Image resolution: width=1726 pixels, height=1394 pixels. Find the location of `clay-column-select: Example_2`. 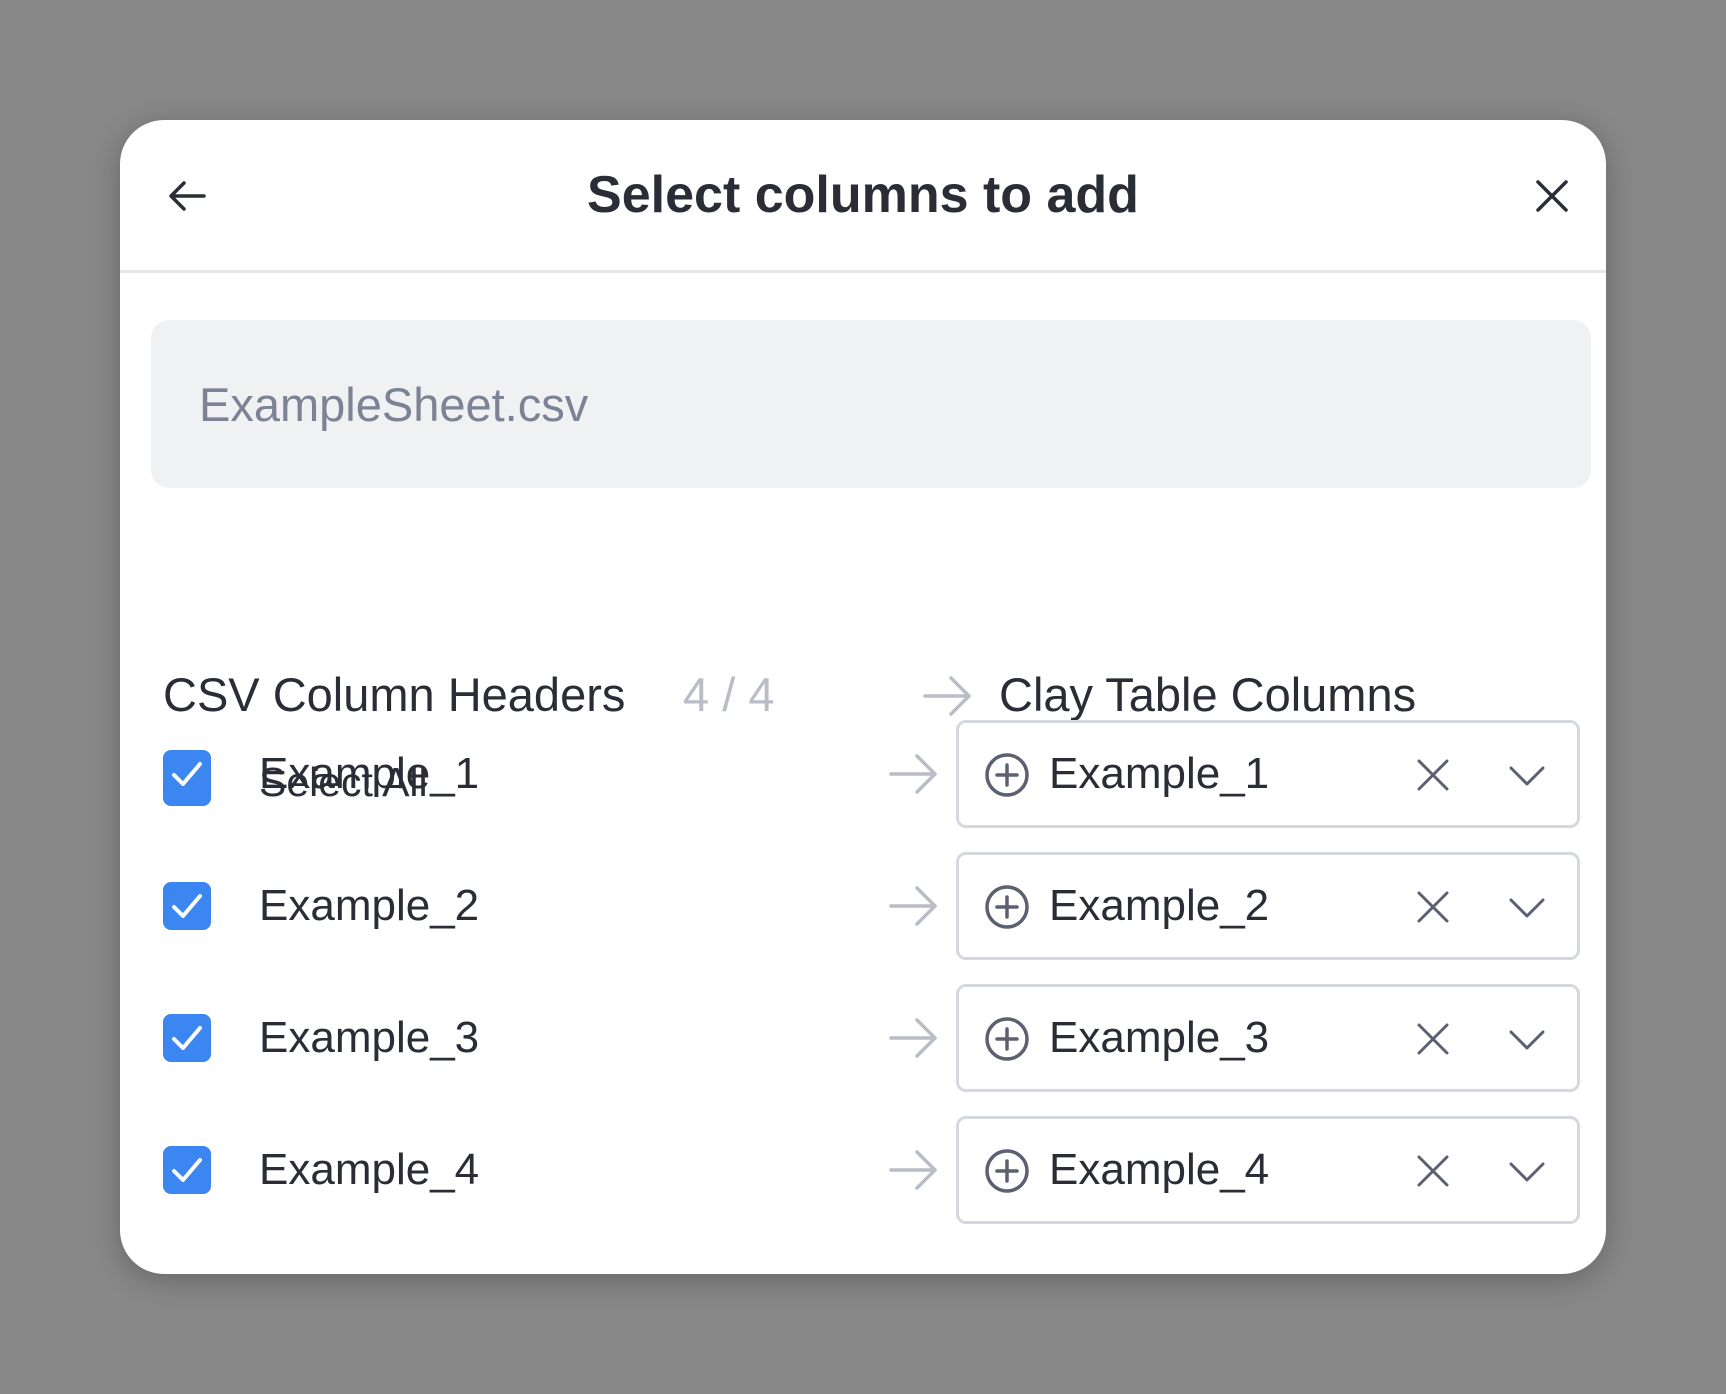

clay-column-select: Example_2 is located at coordinates (1268, 906).